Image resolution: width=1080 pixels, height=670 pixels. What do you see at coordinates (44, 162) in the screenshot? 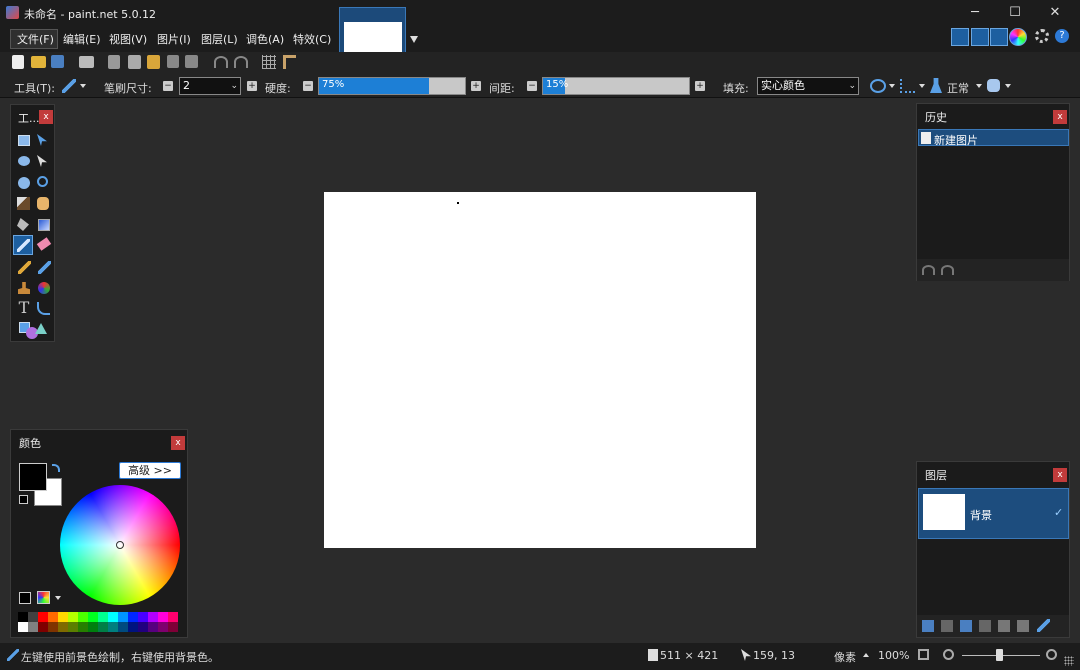
I see `move-selection-icon` at bounding box center [44, 162].